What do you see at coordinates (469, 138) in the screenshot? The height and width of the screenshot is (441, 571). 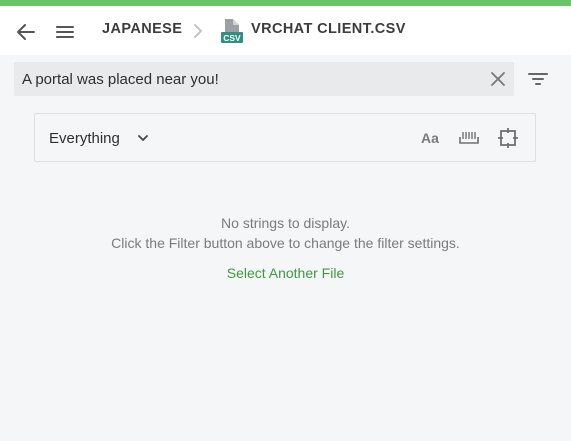 I see `whitespace-toggle-icon` at bounding box center [469, 138].